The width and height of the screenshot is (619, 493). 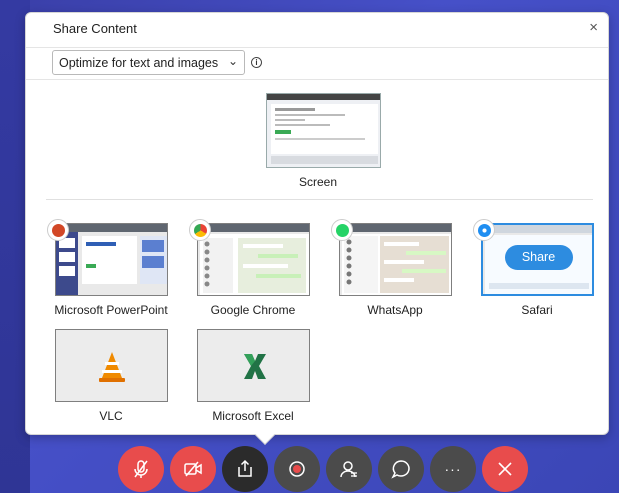 I want to click on options-divider, so click(x=317, y=79).